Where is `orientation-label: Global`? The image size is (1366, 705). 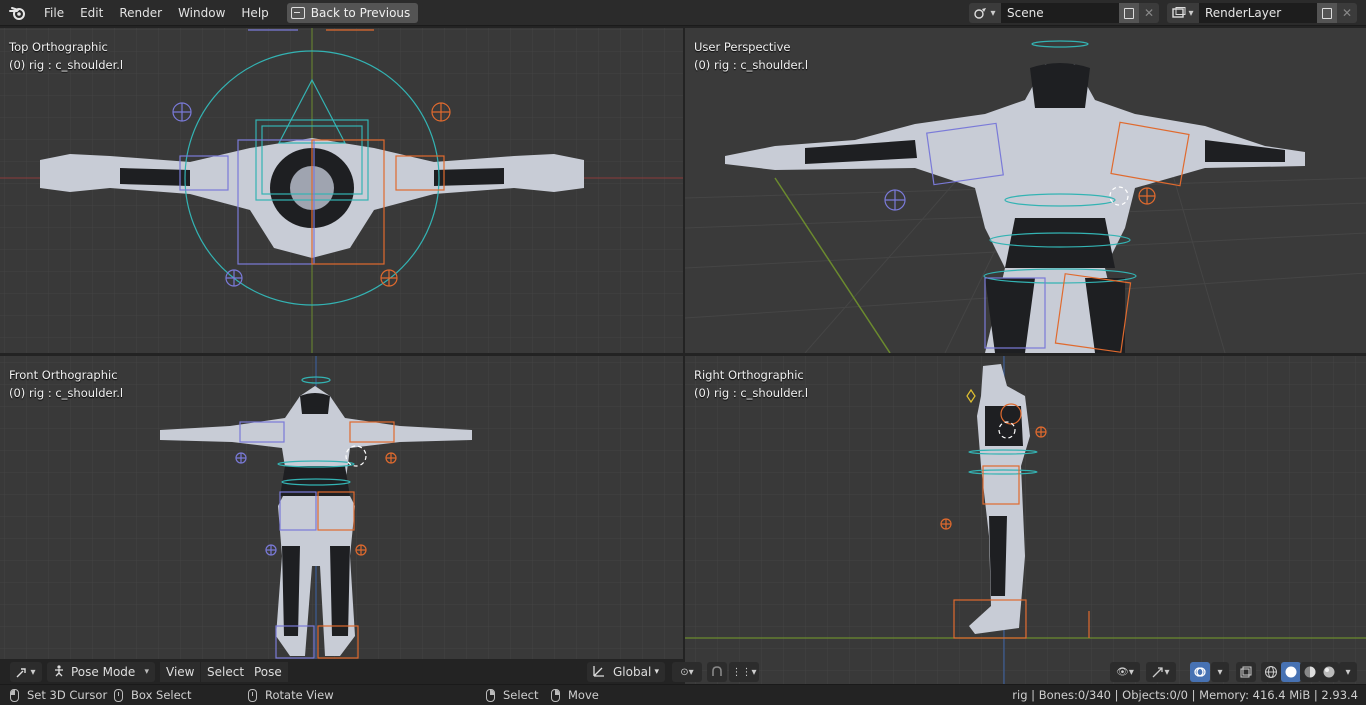
orientation-label: Global is located at coordinates (632, 672).